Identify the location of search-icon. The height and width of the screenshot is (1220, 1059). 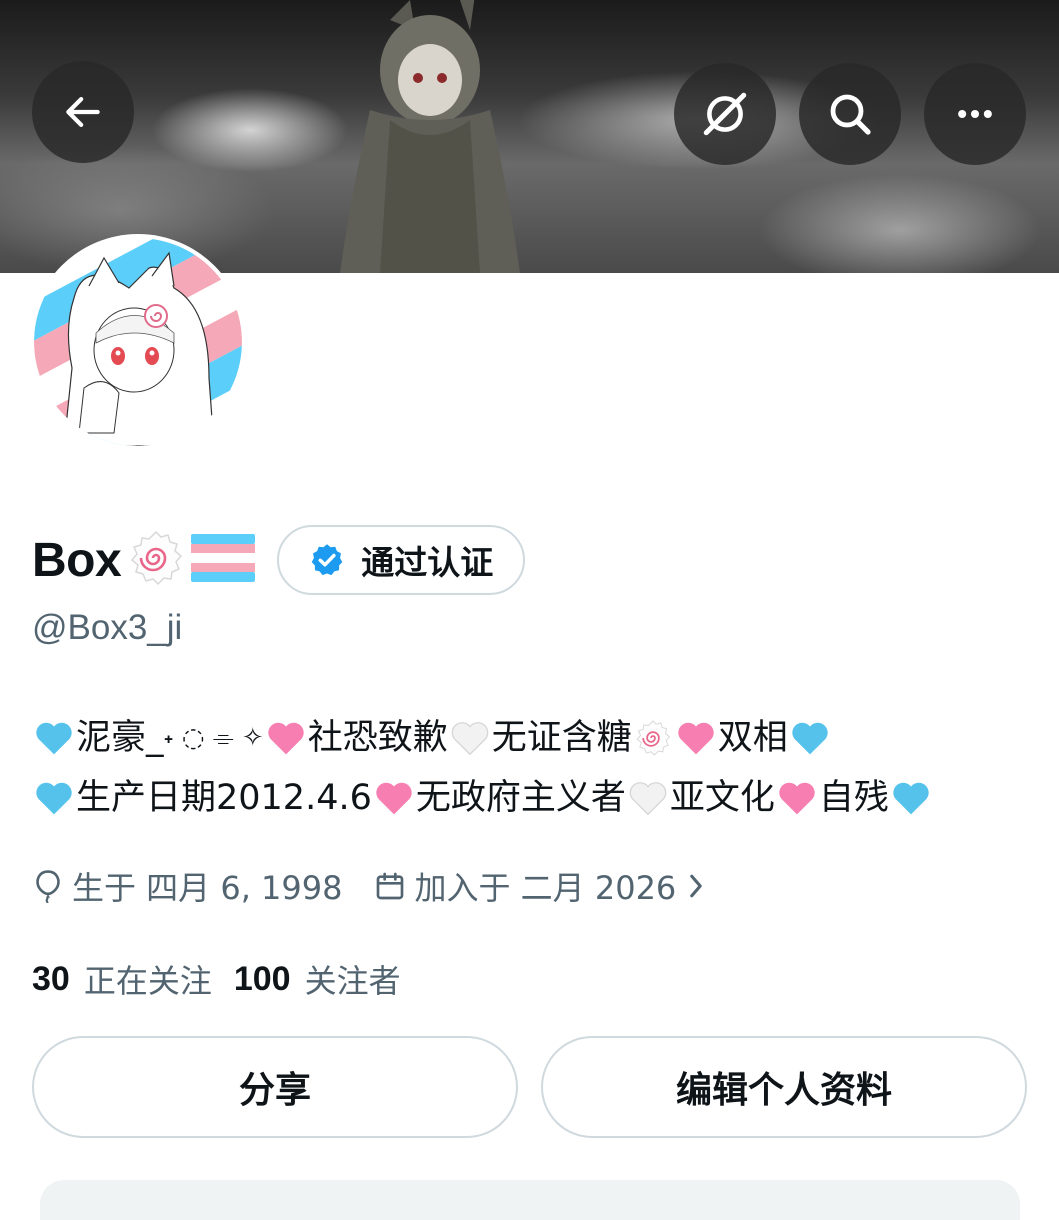
(850, 114).